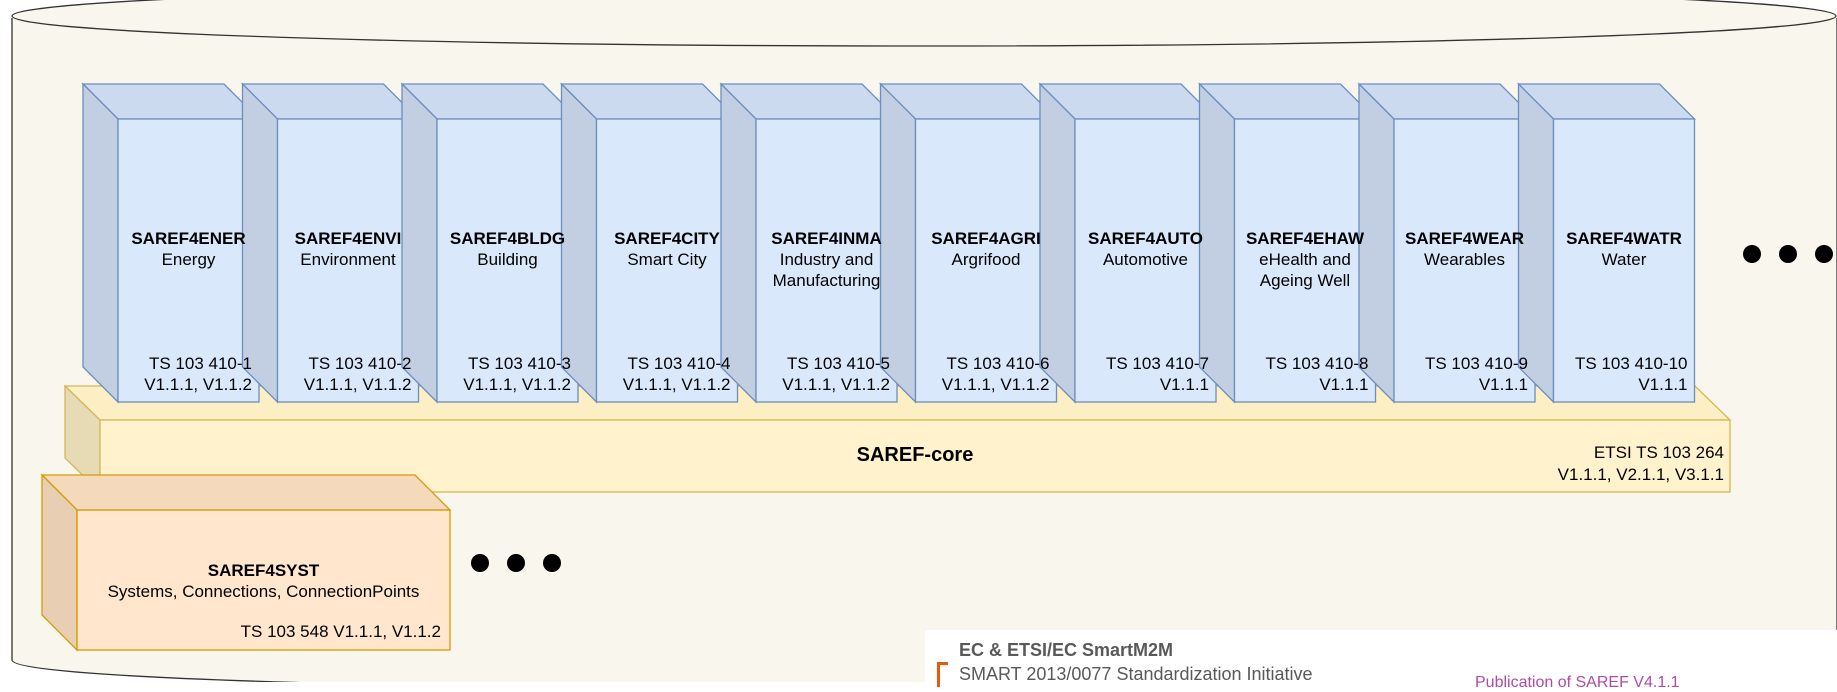  What do you see at coordinates (826, 238) in the screenshot?
I see `extension-name: SAREF4INMA` at bounding box center [826, 238].